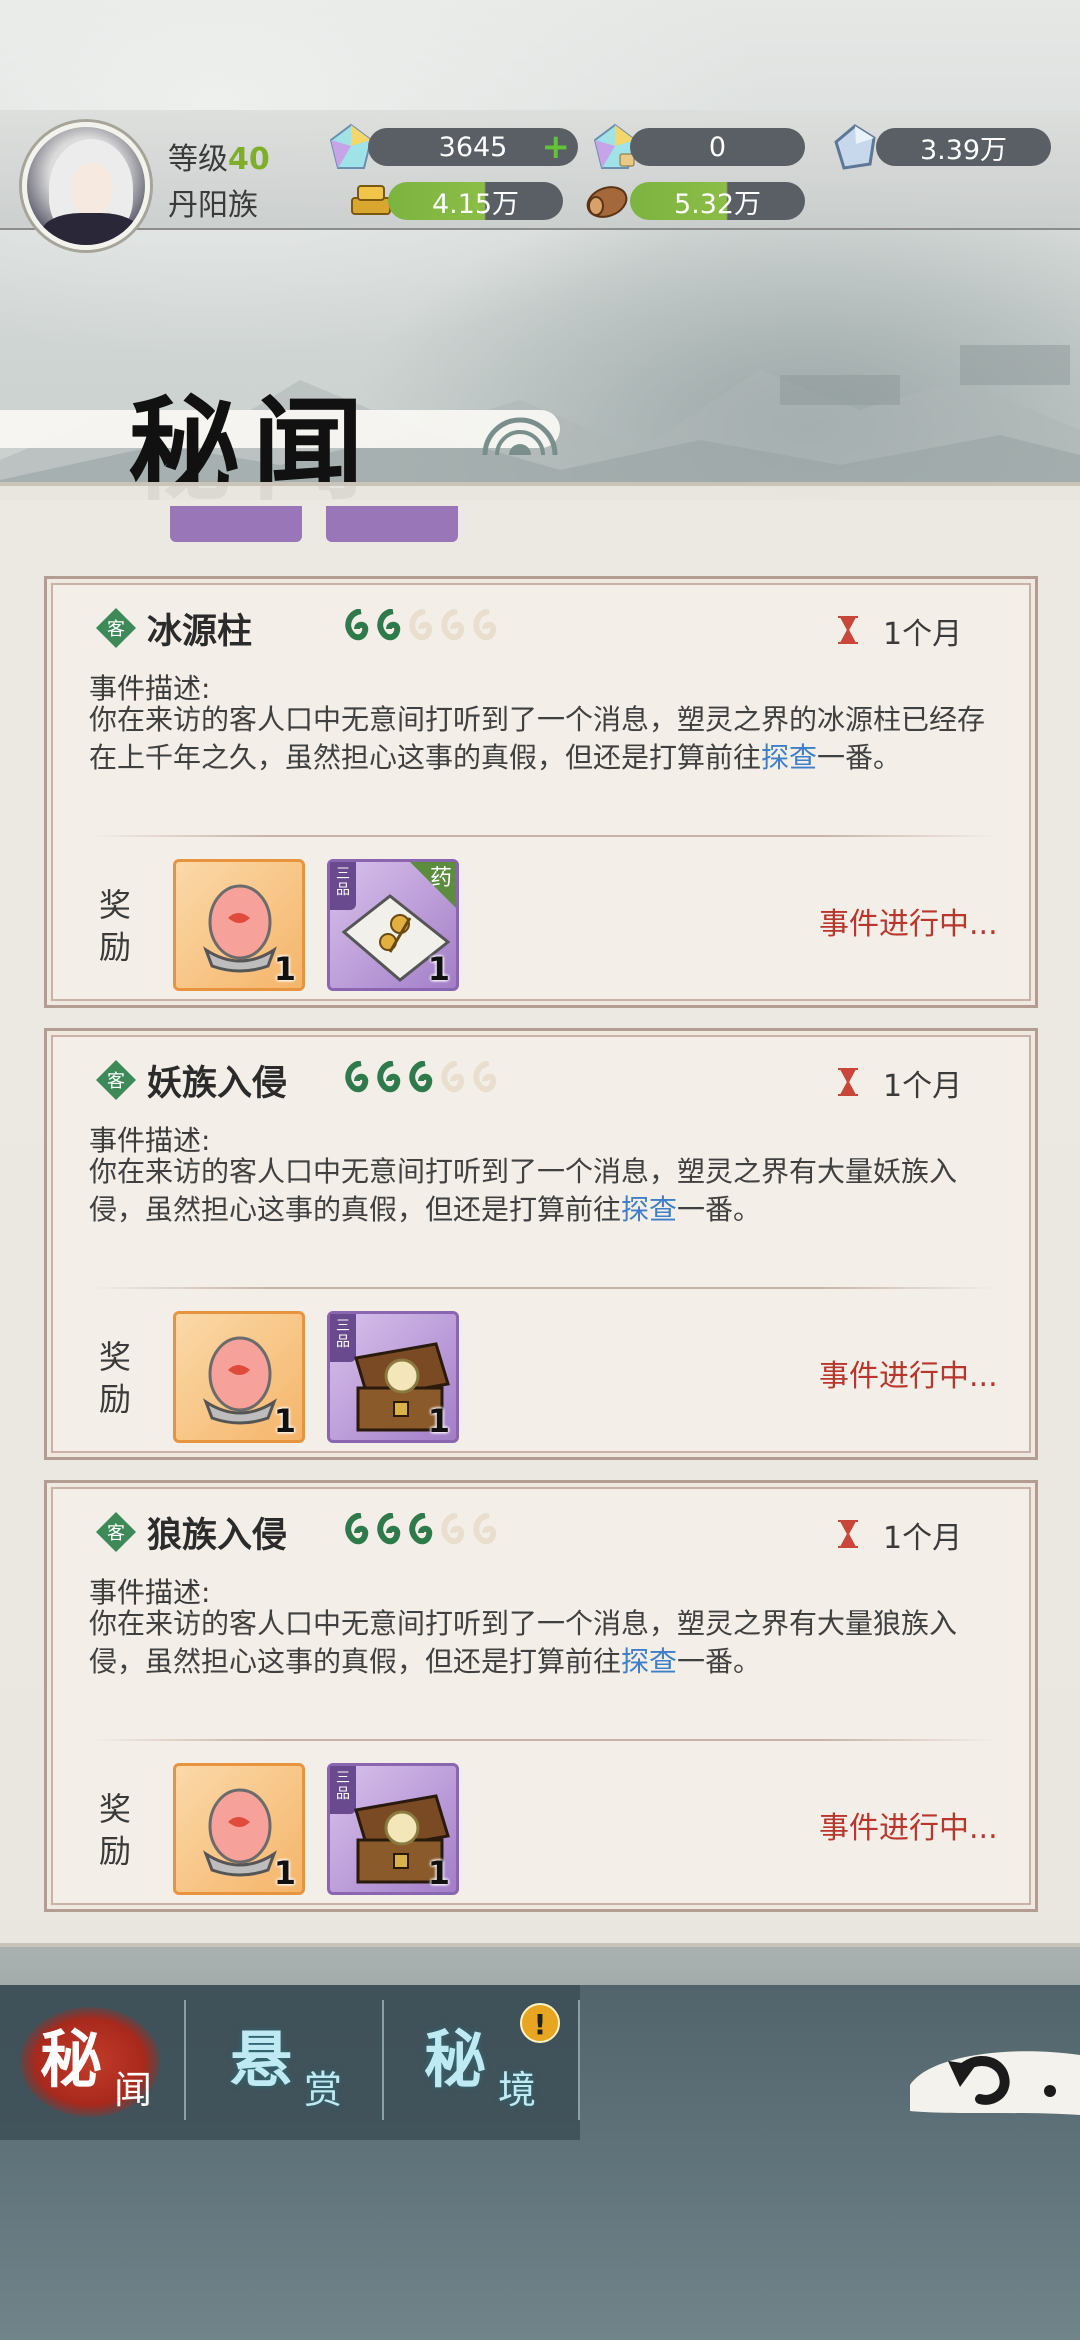  Describe the element at coordinates (393, 925) in the screenshot. I see `reward-item-herb: 三品 药 1` at that location.